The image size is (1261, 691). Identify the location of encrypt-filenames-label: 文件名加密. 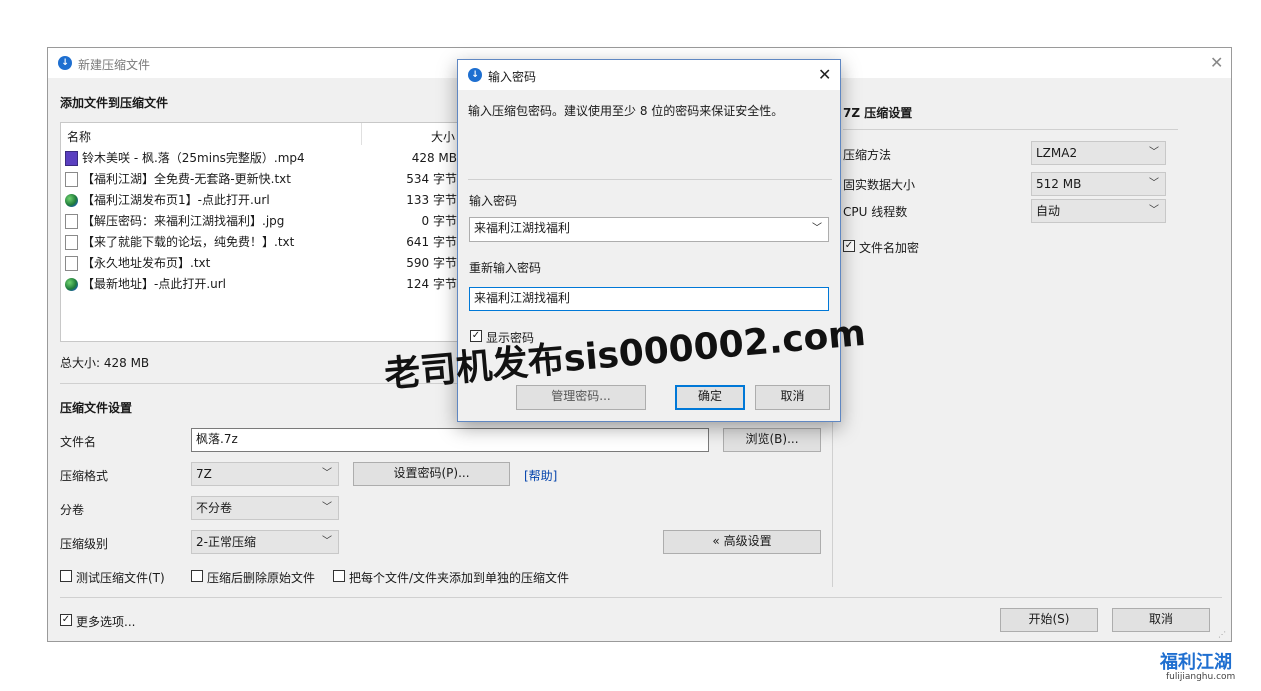
(889, 247).